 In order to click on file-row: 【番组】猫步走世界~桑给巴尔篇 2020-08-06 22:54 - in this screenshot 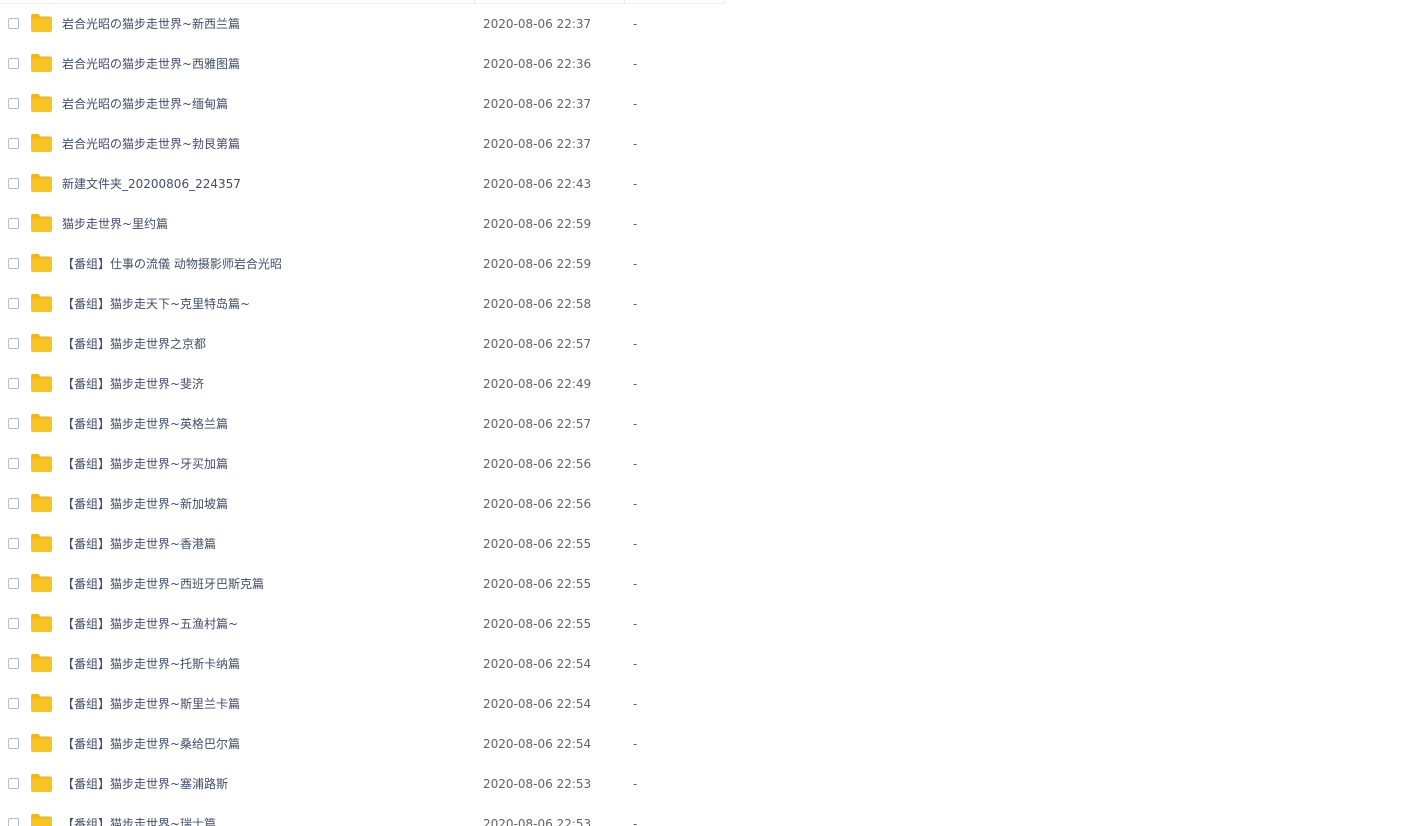, I will do `click(705, 744)`.